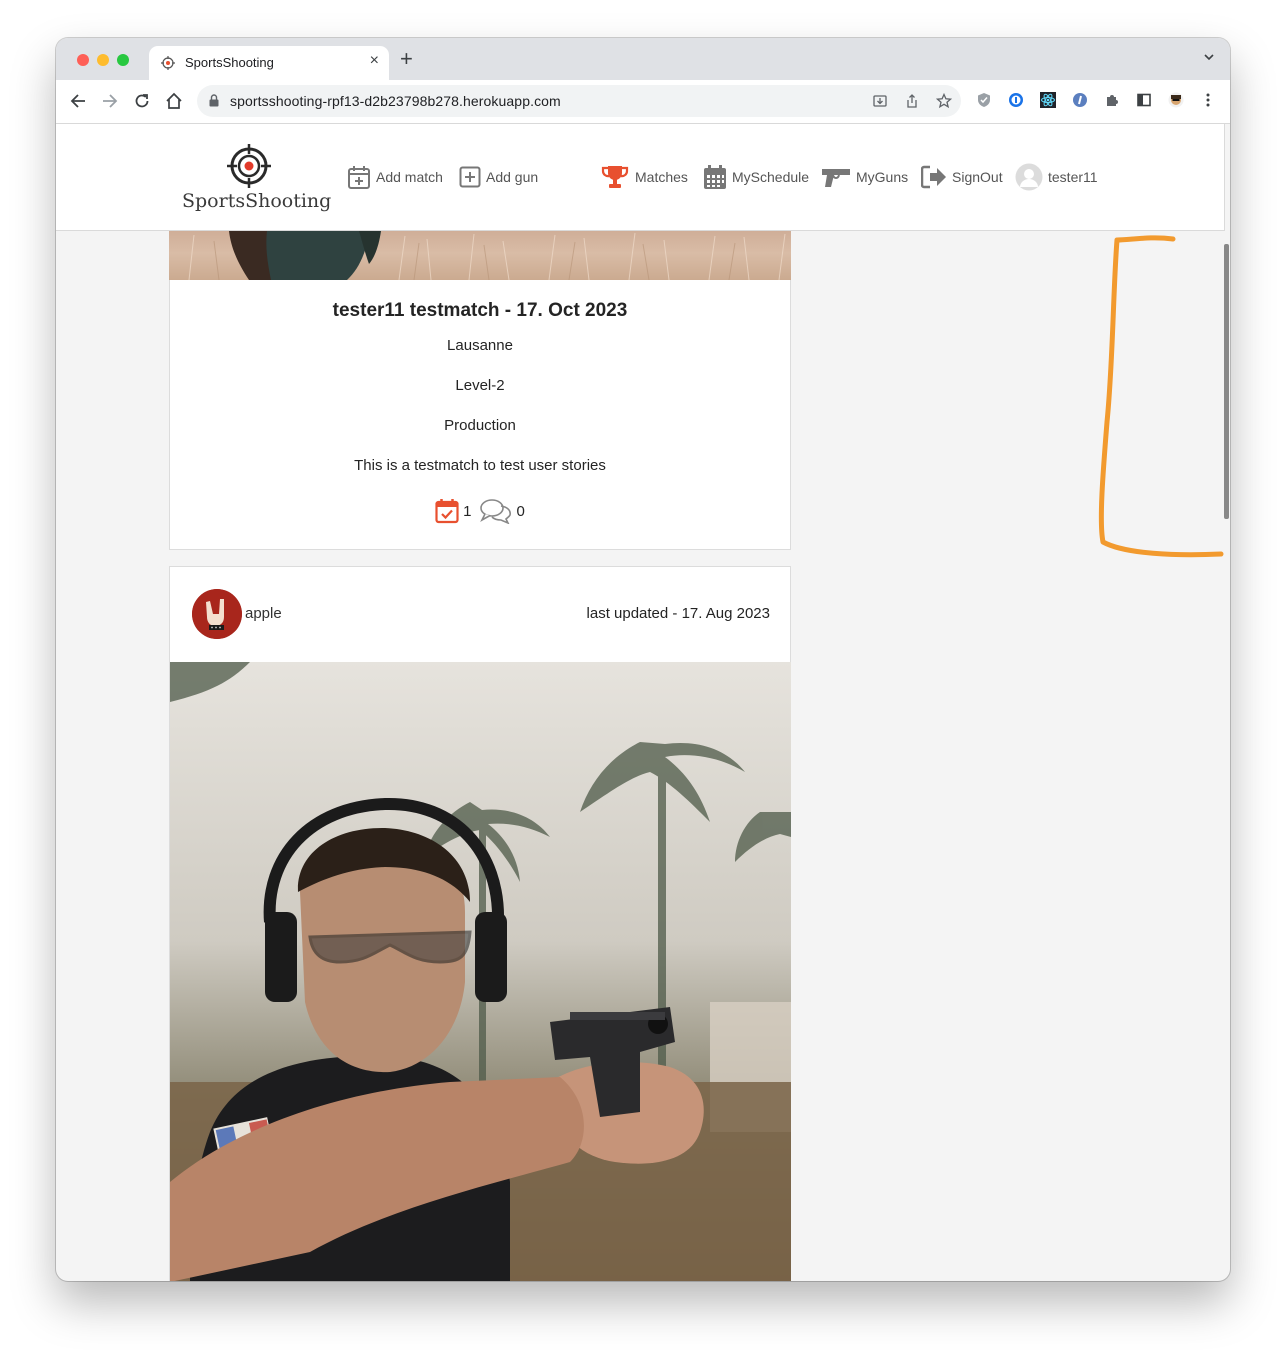 This screenshot has height=1356, width=1286. Describe the element at coordinates (447, 511) in the screenshot. I see `calendar-check-icon` at that location.